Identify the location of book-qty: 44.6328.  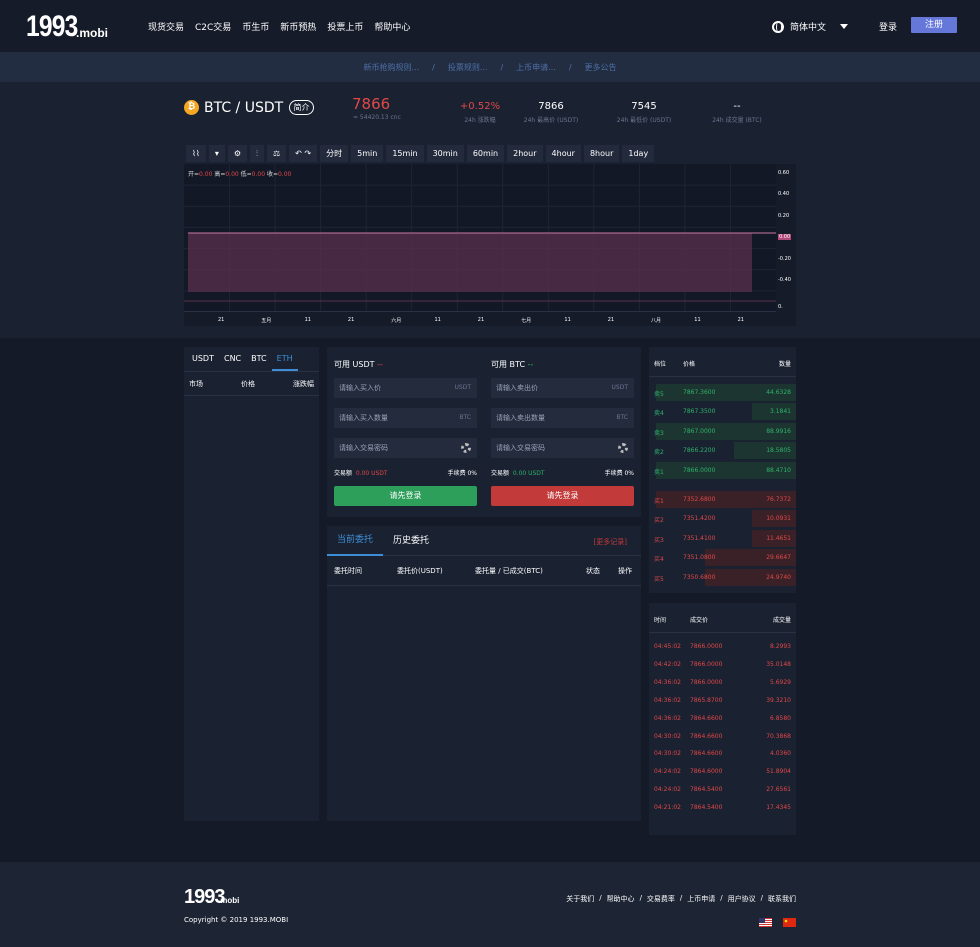
(778, 392).